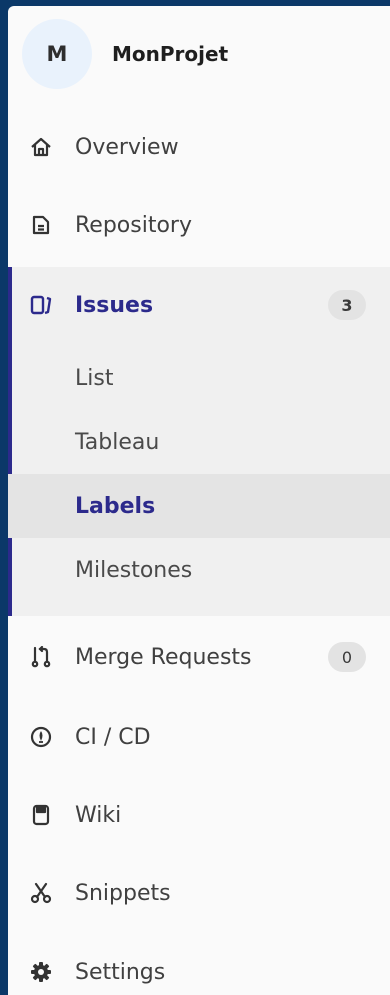 The image size is (390, 995). I want to click on scissors-icon, so click(41, 893).